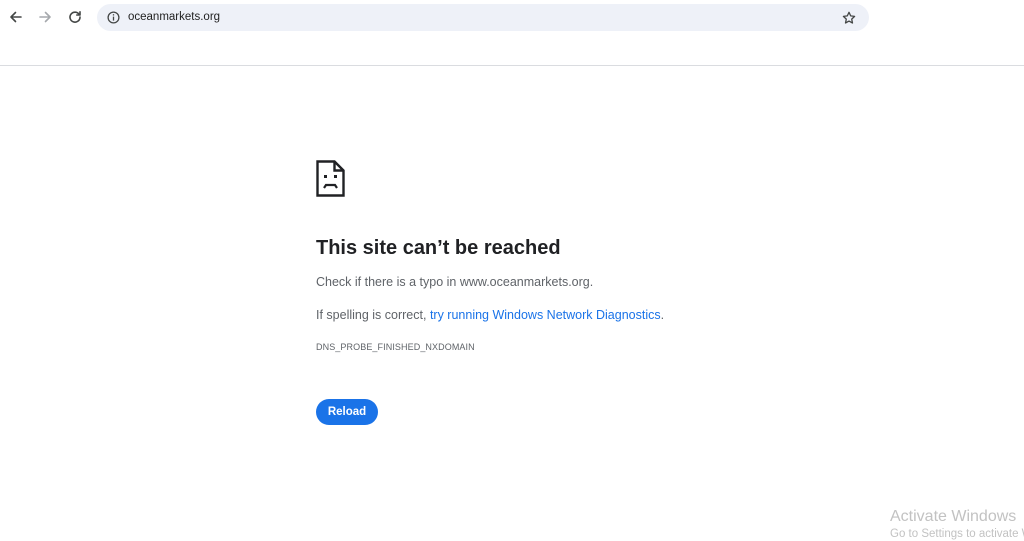 This screenshot has width=1024, height=541. I want to click on watermark-title: Activate Windows, so click(953, 516).